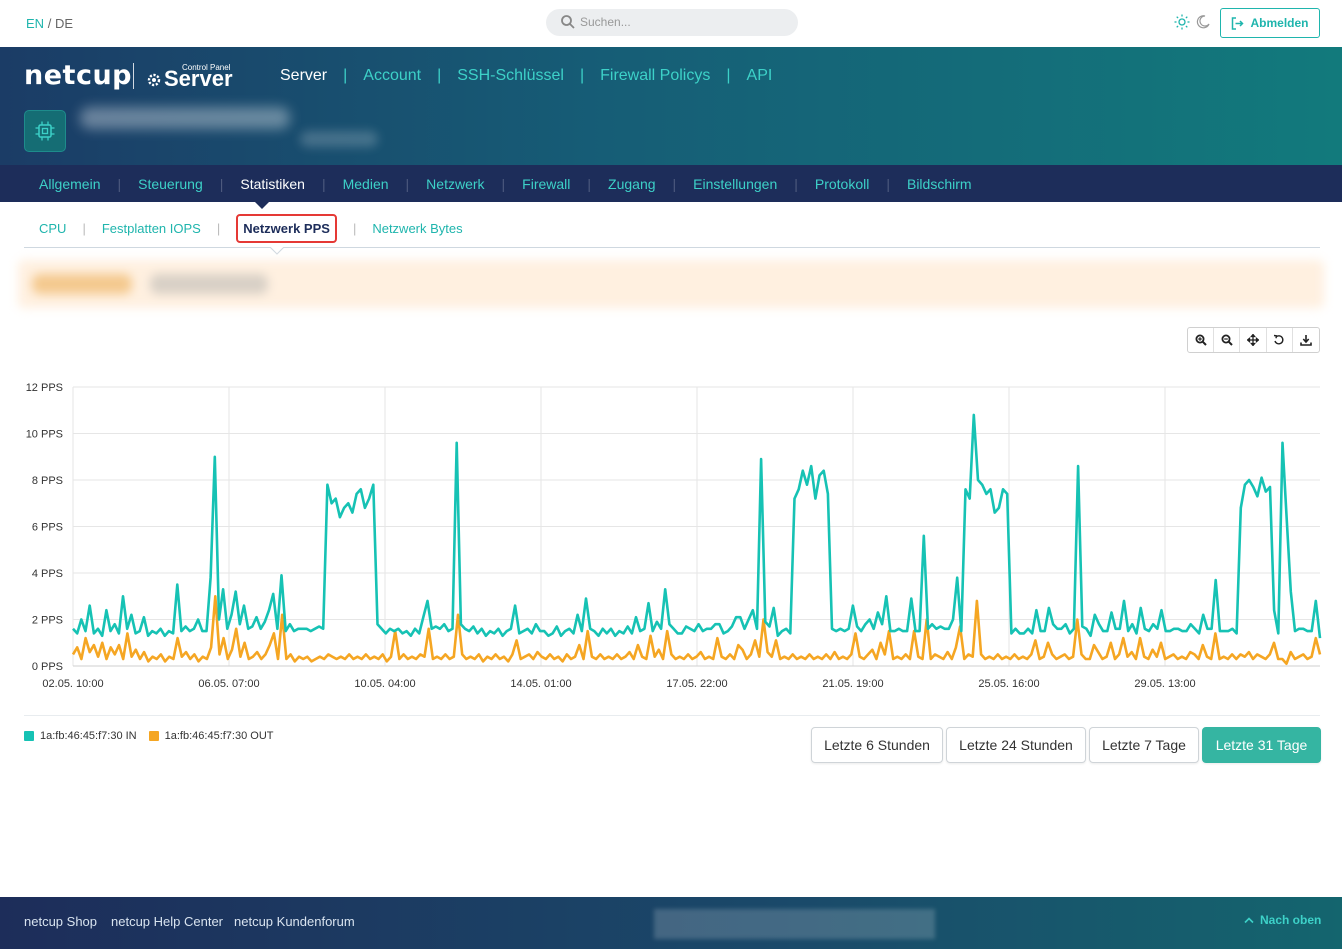 The image size is (1342, 949). I want to click on tab-allgemein: Allgemein, so click(69, 184).